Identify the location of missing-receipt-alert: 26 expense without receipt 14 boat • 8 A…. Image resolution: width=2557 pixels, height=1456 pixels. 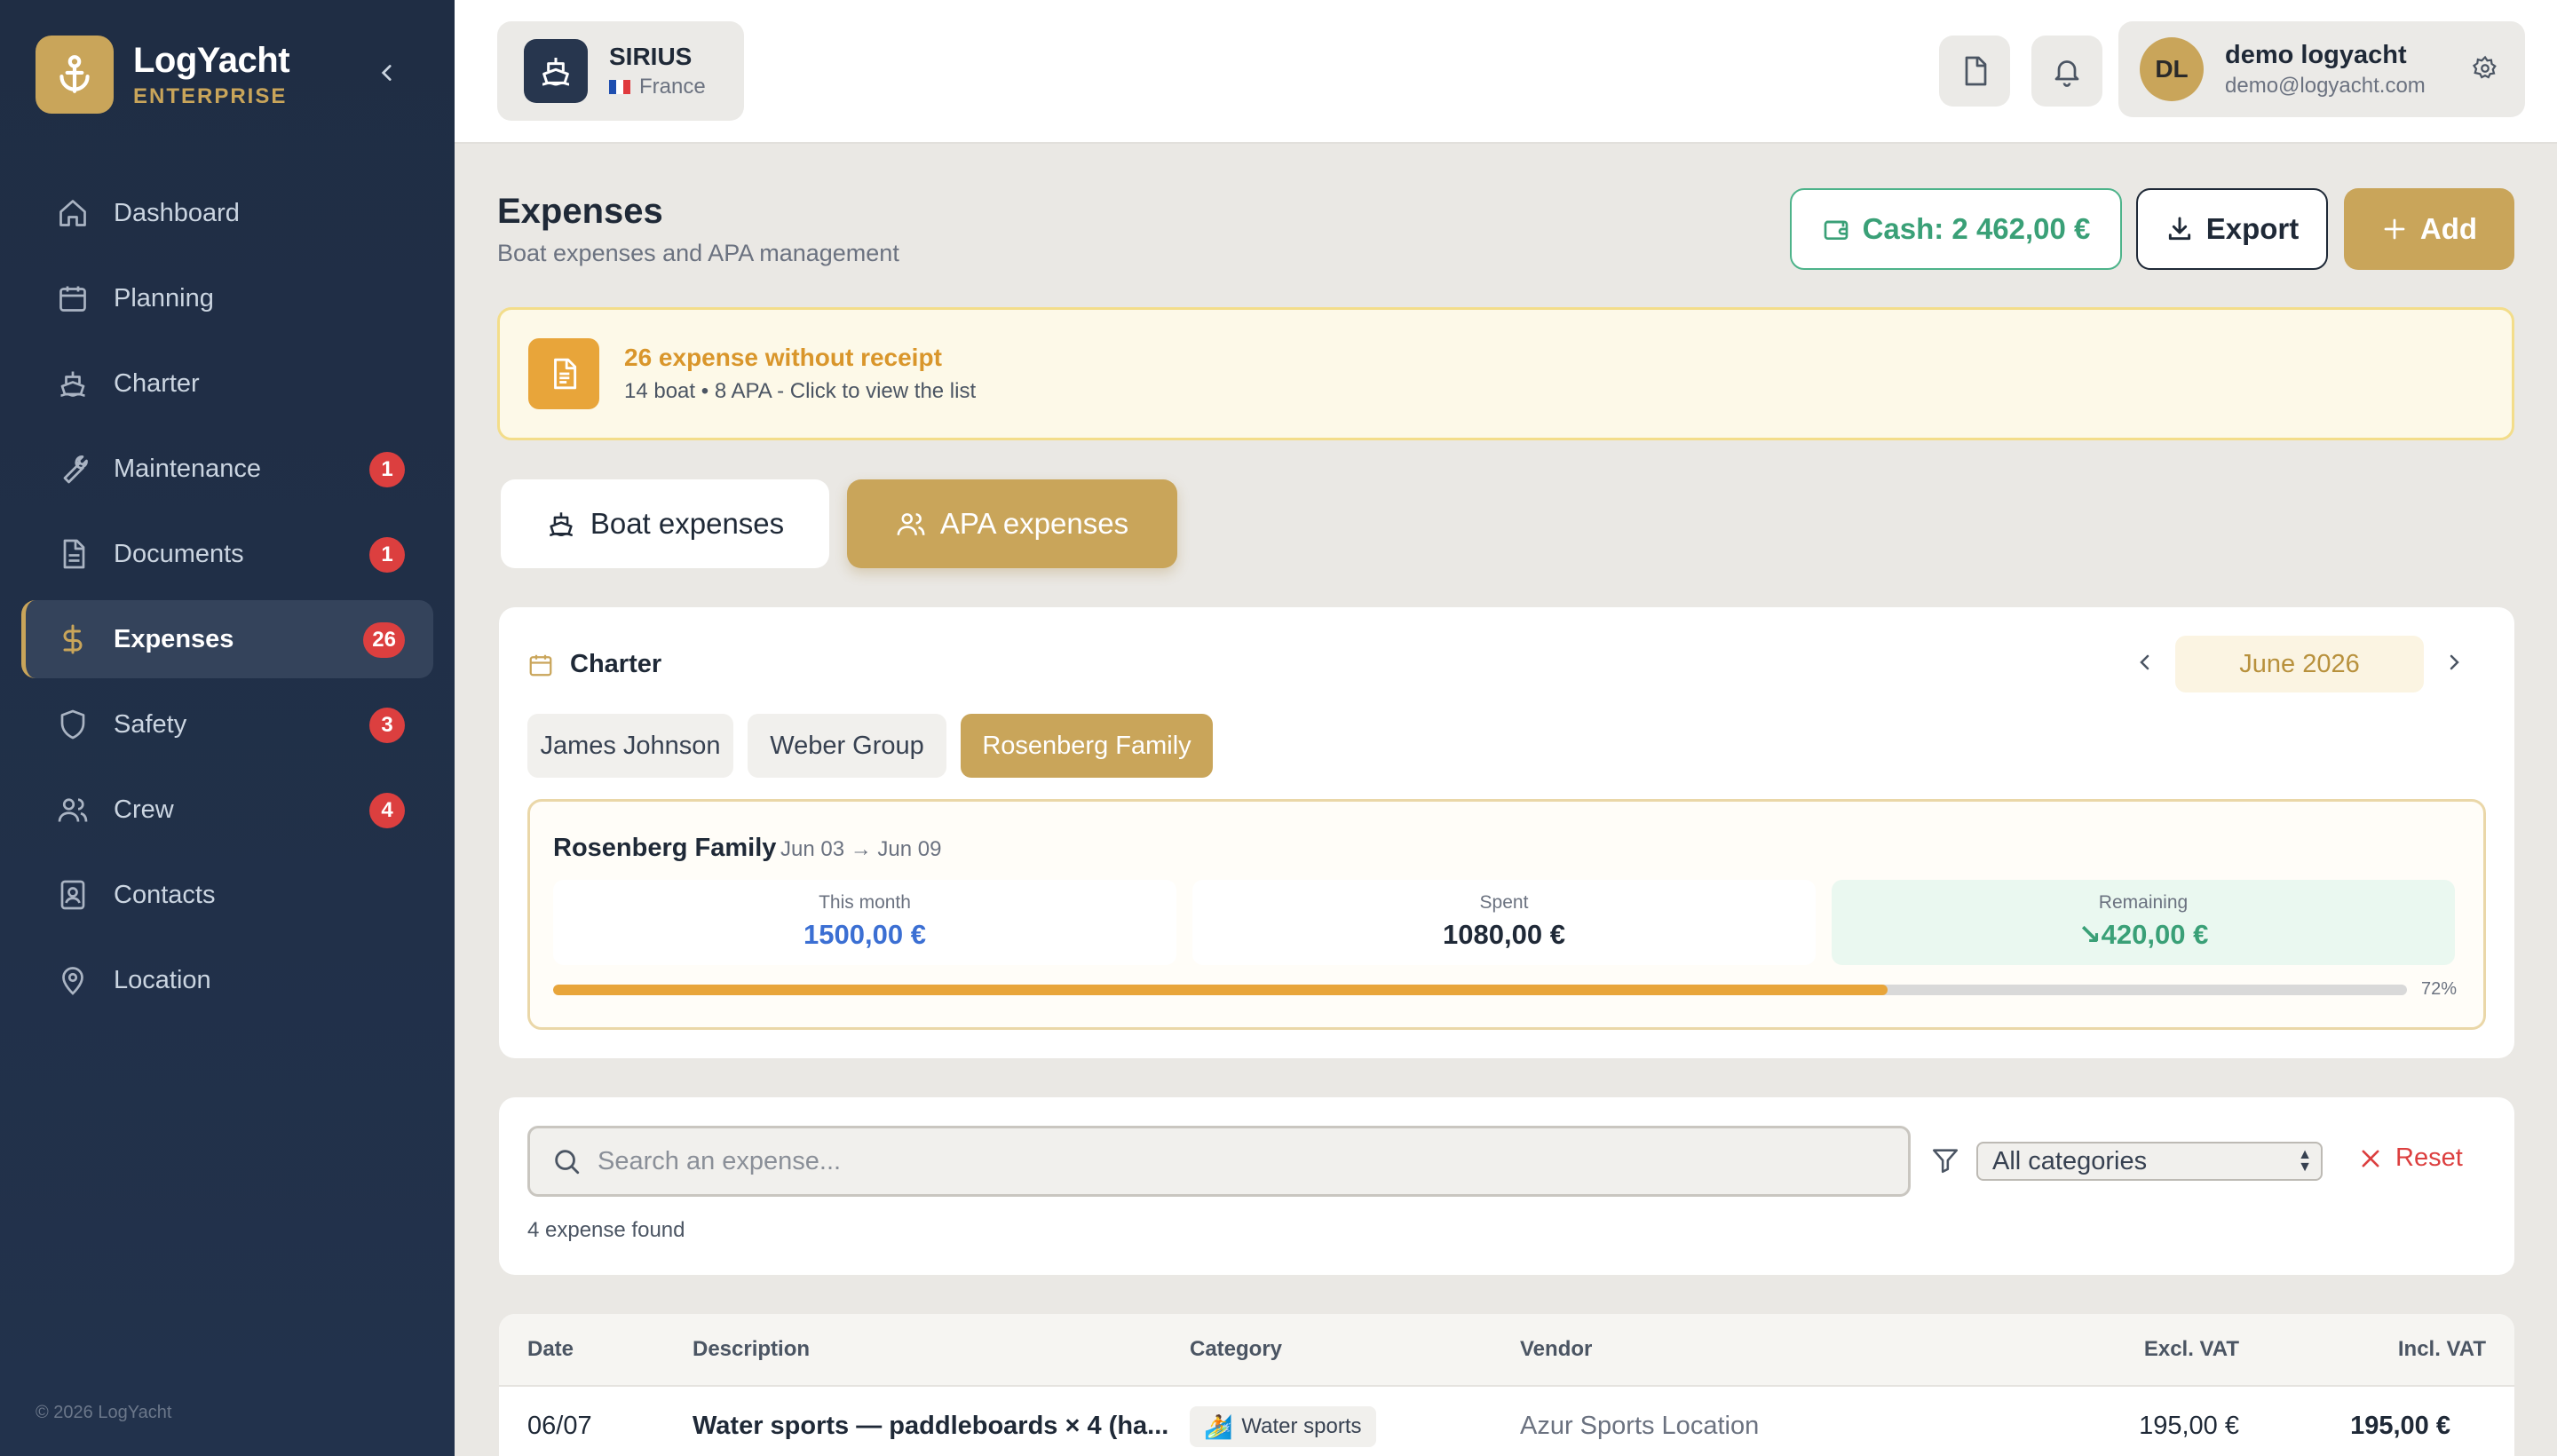
(1505, 373).